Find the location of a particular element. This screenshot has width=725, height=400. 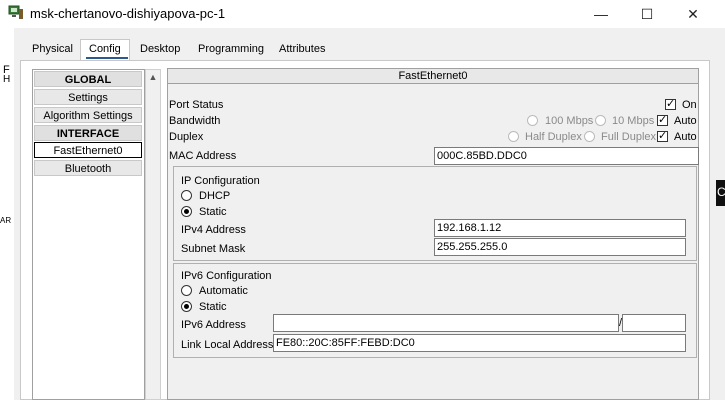

close-button: ✕ is located at coordinates (693, 14).